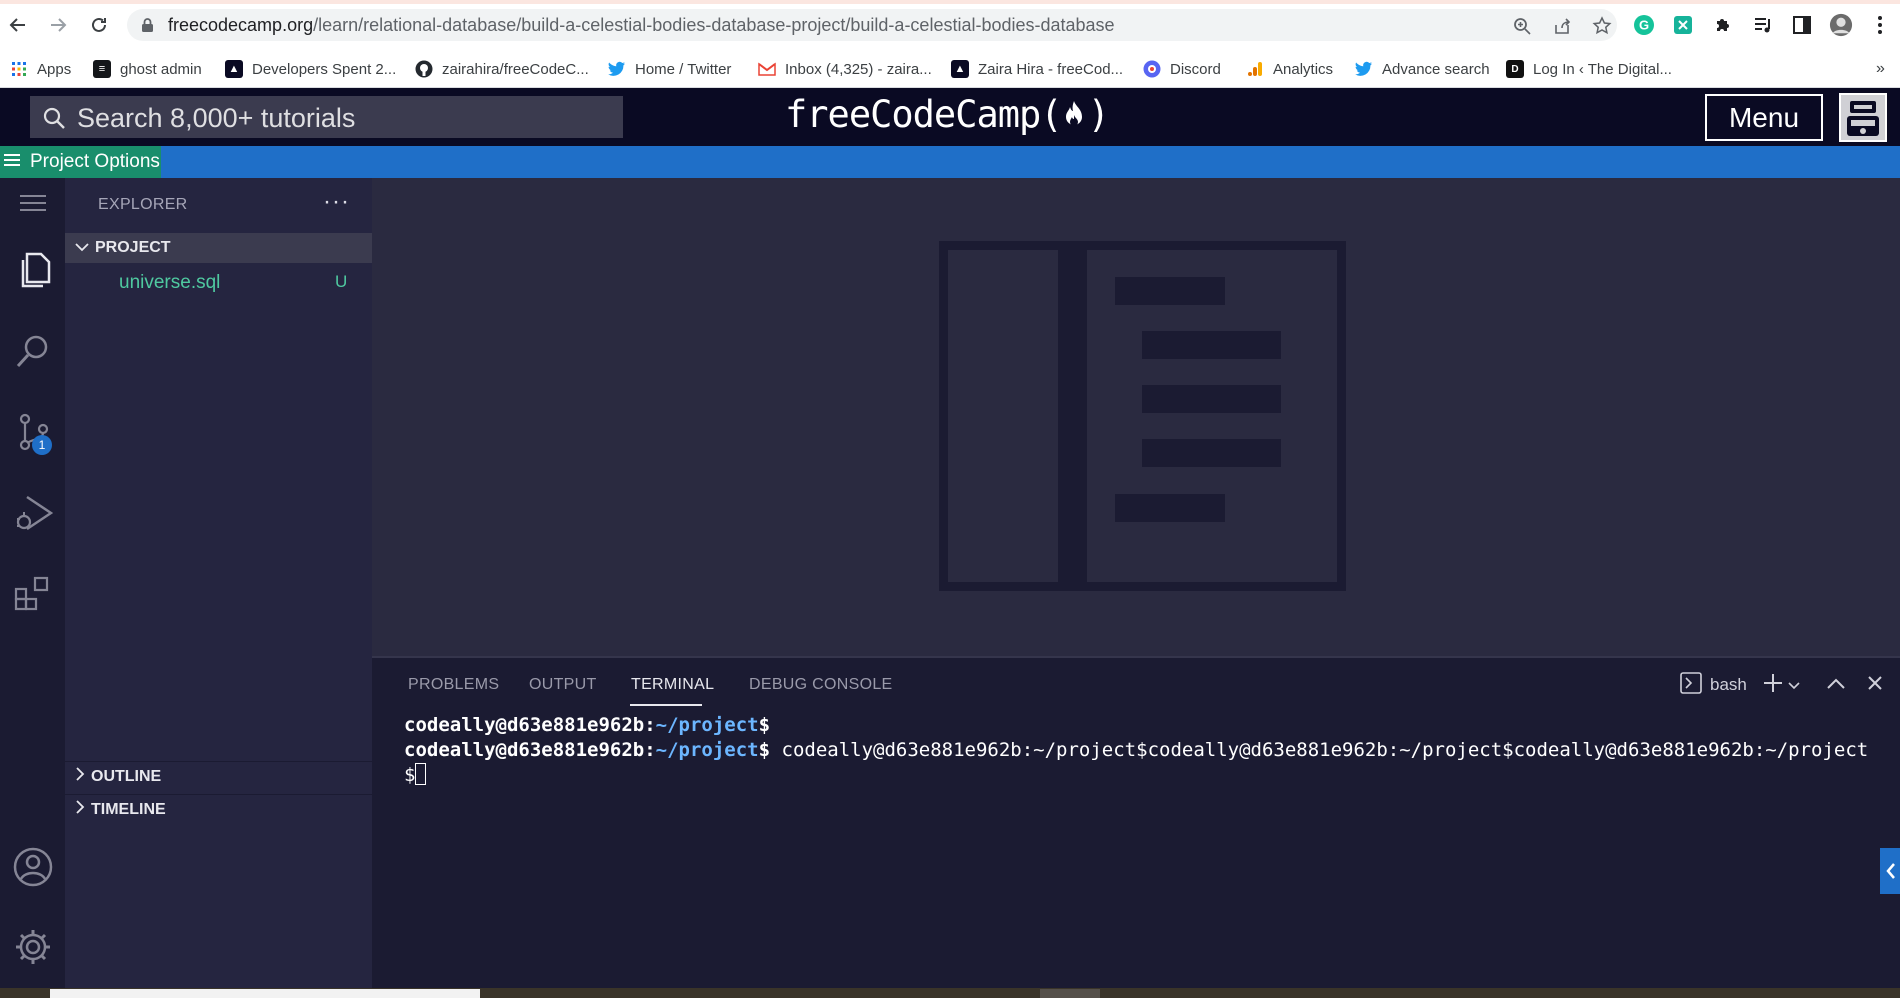  I want to click on settings-gear-icon, so click(32, 947).